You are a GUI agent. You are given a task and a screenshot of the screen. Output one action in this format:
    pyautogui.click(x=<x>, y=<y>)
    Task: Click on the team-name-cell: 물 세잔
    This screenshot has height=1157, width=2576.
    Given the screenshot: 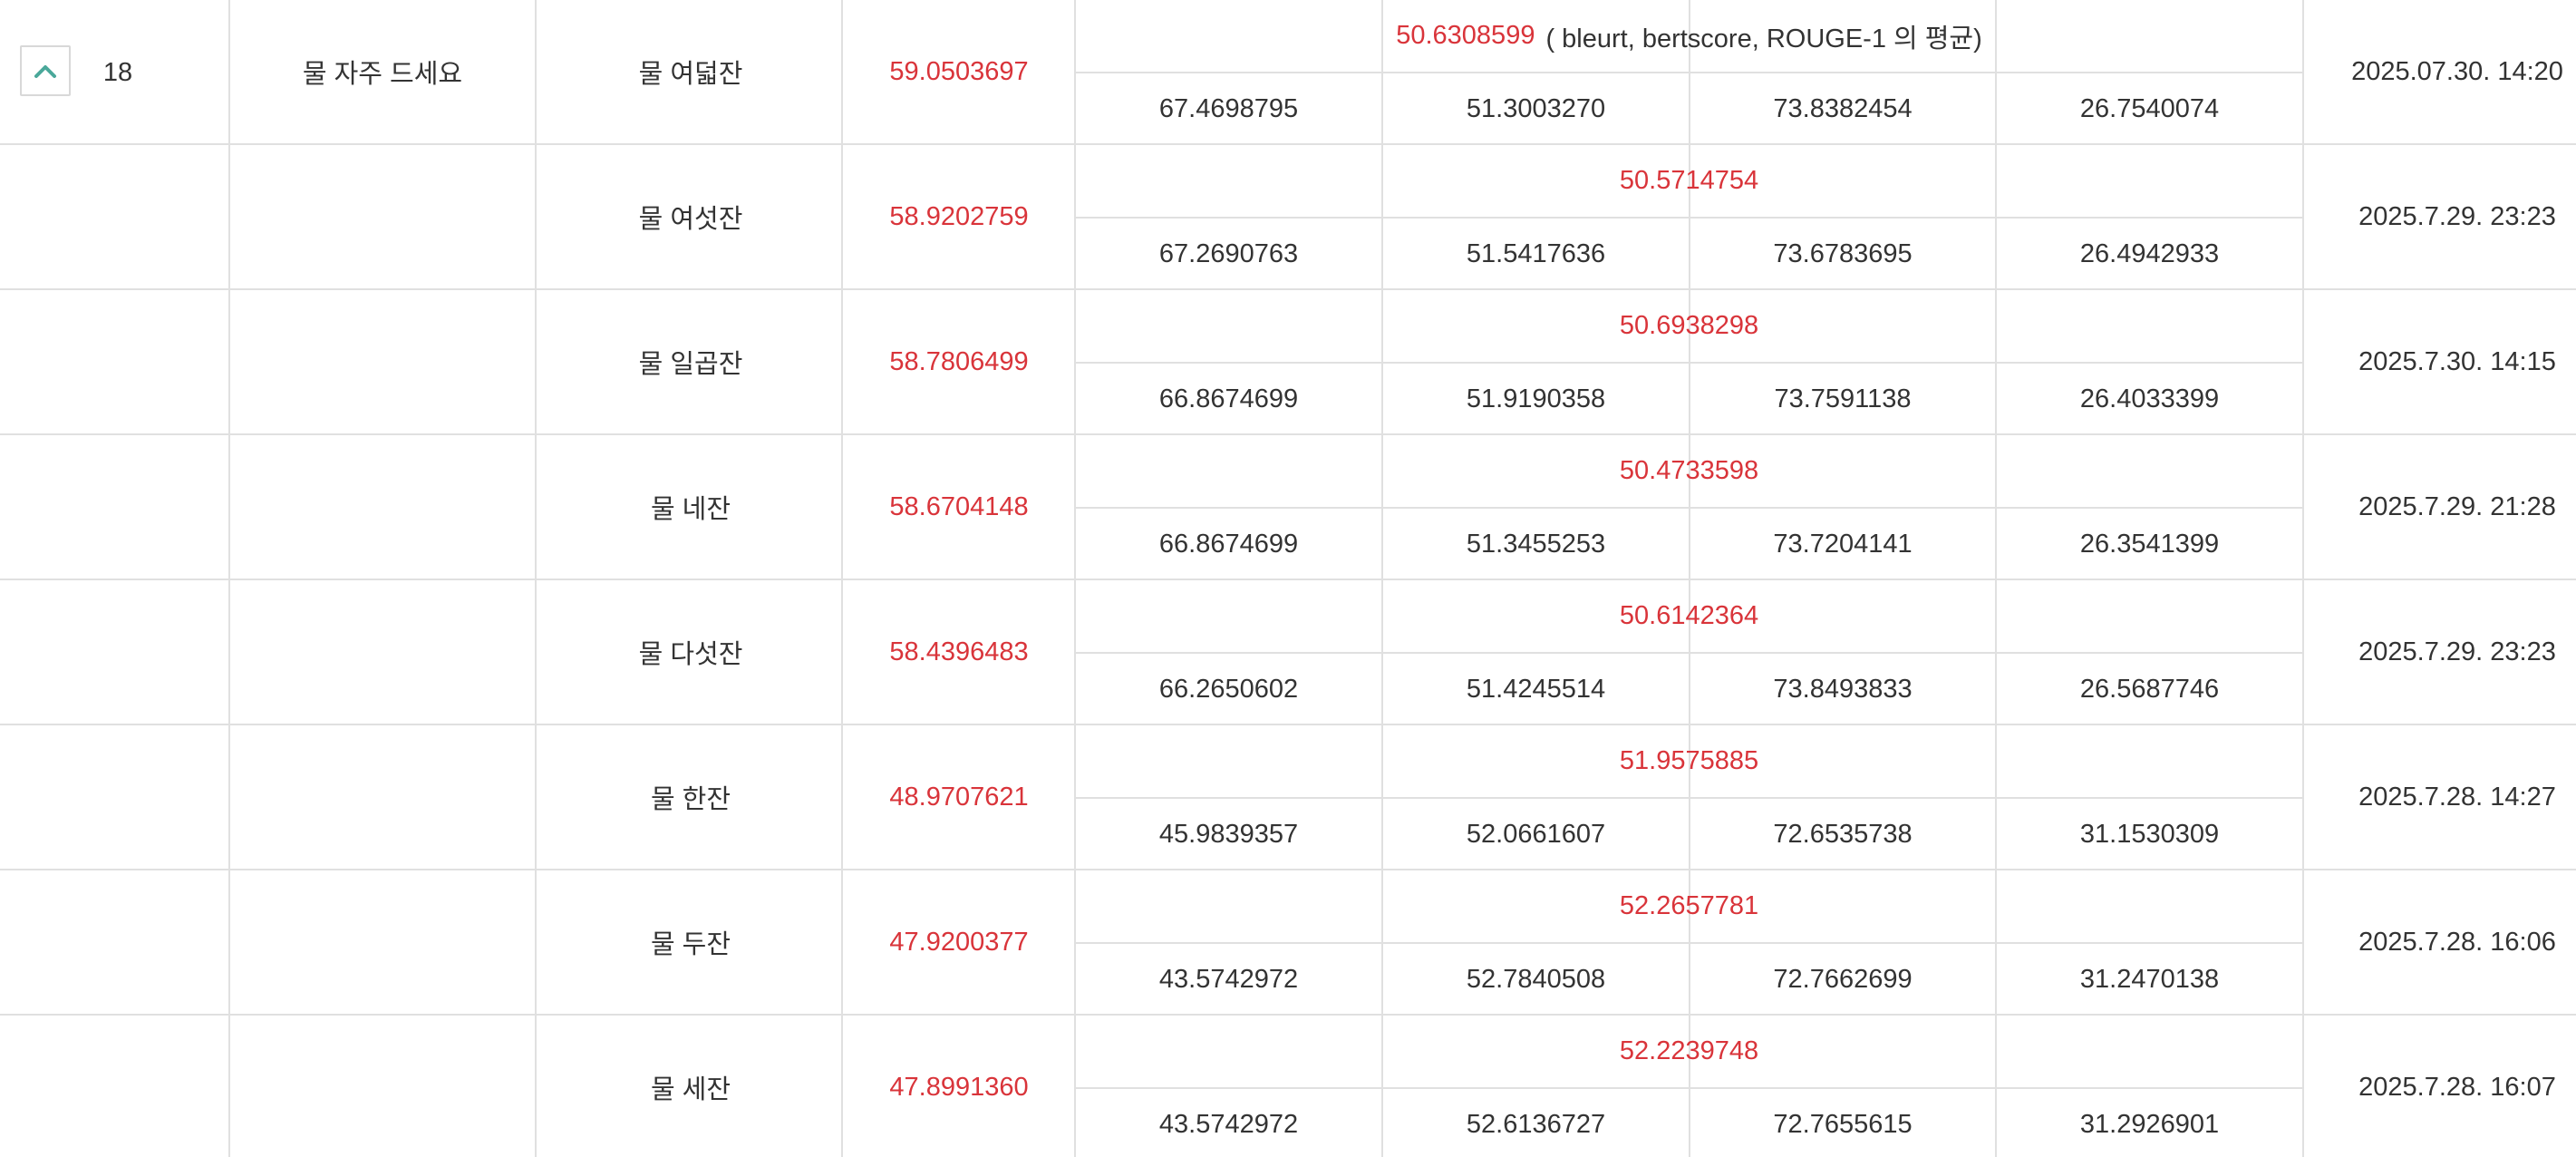 What is the action you would take?
    pyautogui.click(x=690, y=1089)
    